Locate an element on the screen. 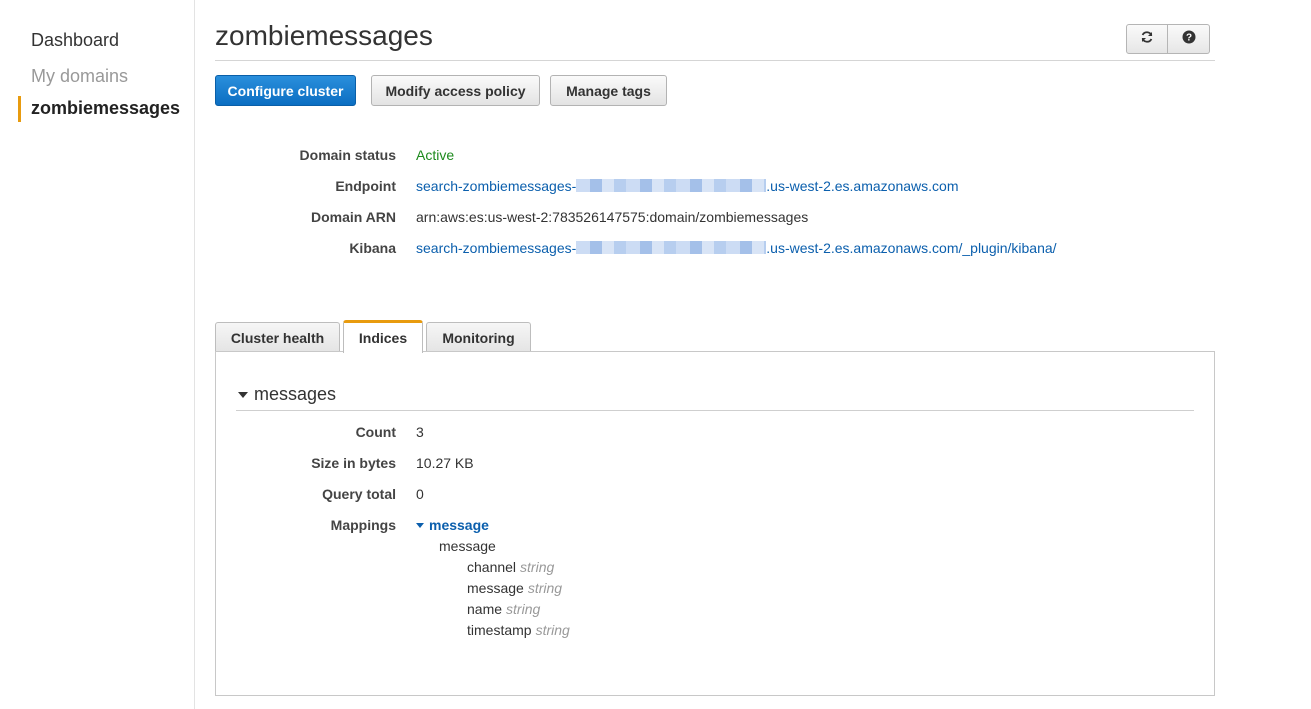  help-button: ? is located at coordinates (1189, 39).